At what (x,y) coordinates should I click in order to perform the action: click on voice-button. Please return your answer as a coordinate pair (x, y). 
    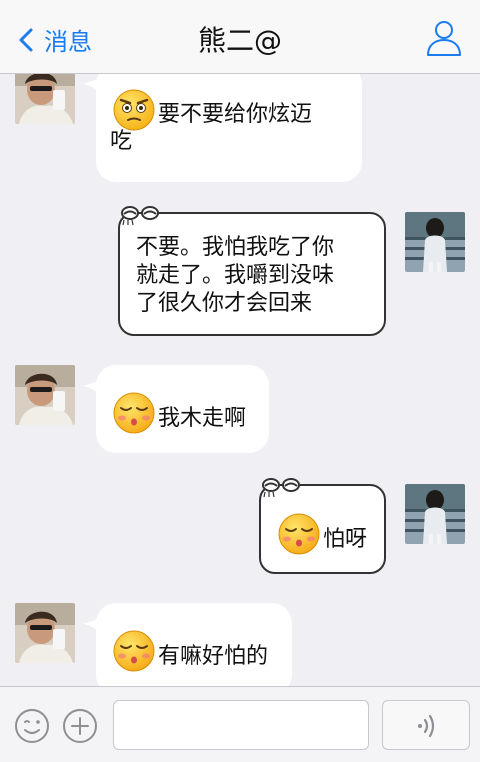
    Looking at the image, I should click on (426, 725).